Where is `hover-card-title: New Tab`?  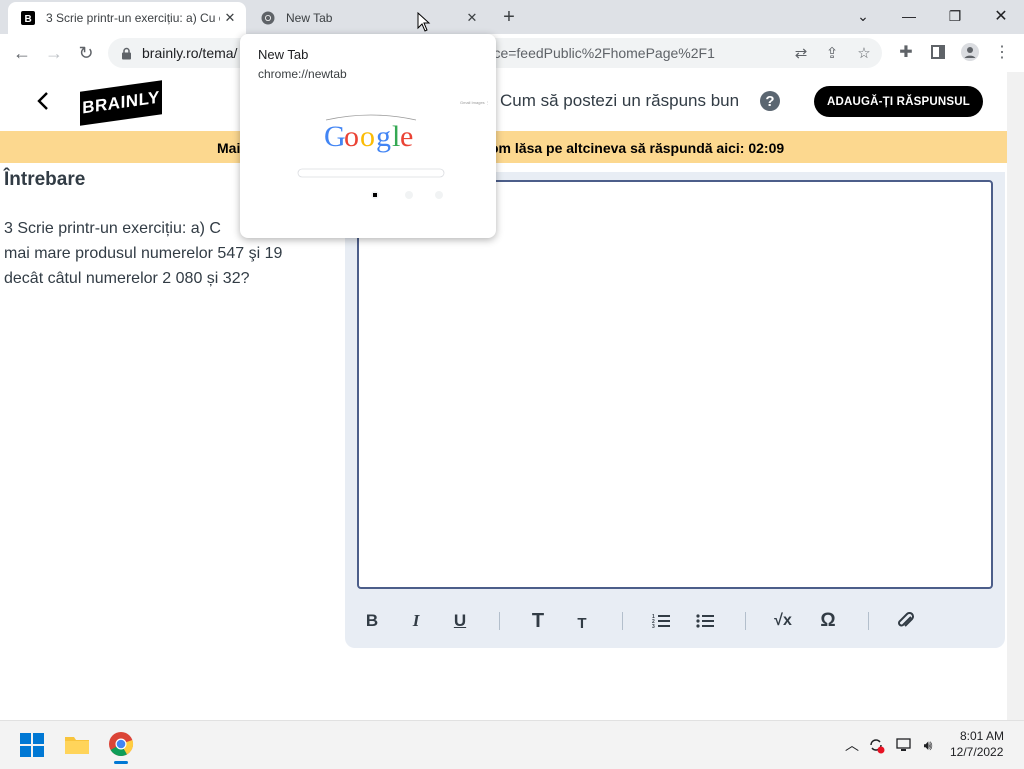 hover-card-title: New Tab is located at coordinates (283, 54).